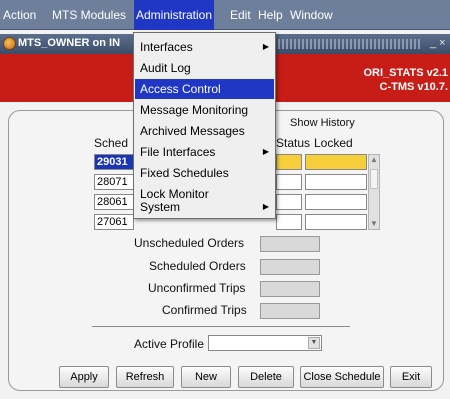  I want to click on schedule-cell: 28071, so click(114, 182).